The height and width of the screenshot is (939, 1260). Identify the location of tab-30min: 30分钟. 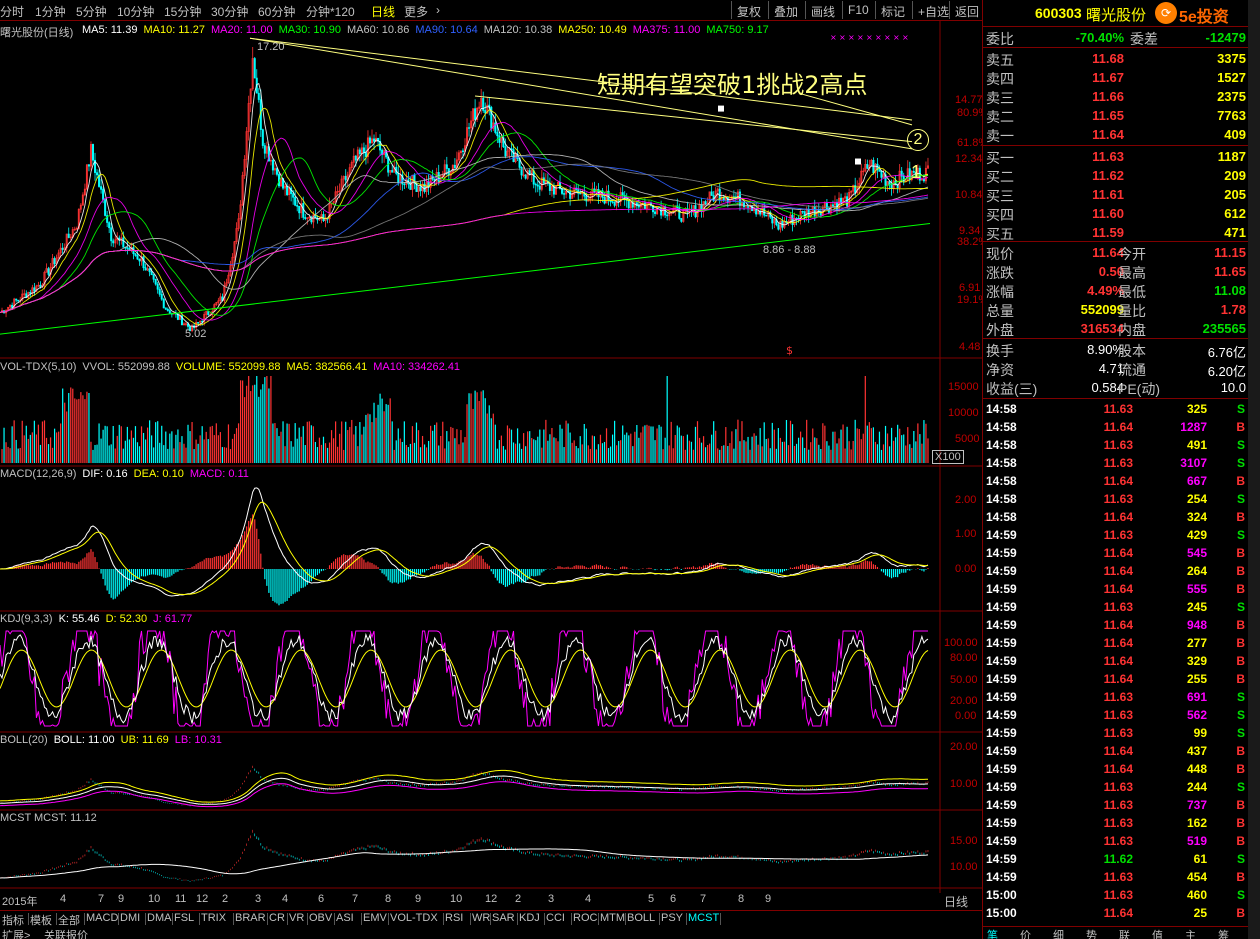
(229, 11).